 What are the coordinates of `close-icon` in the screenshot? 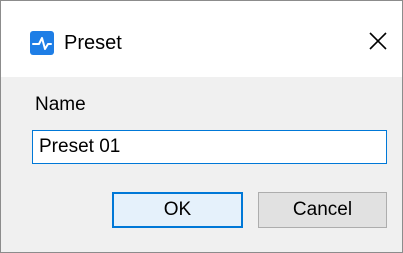 It's located at (377, 41).